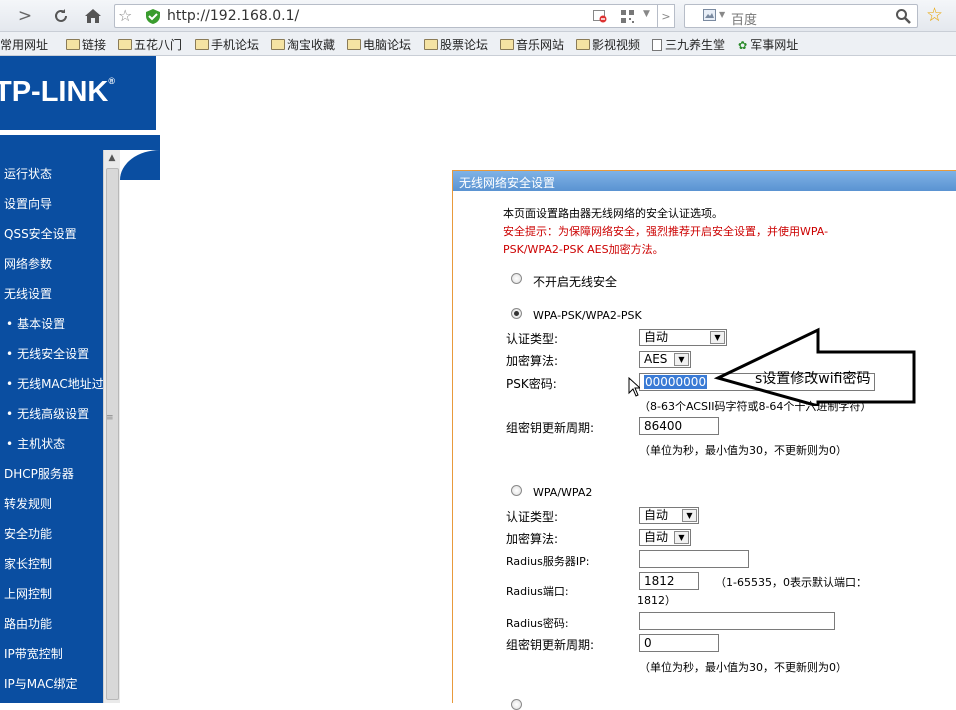  I want to click on renew-hint: （单位为秒，最小值为30，不更新则为0）, so click(743, 450).